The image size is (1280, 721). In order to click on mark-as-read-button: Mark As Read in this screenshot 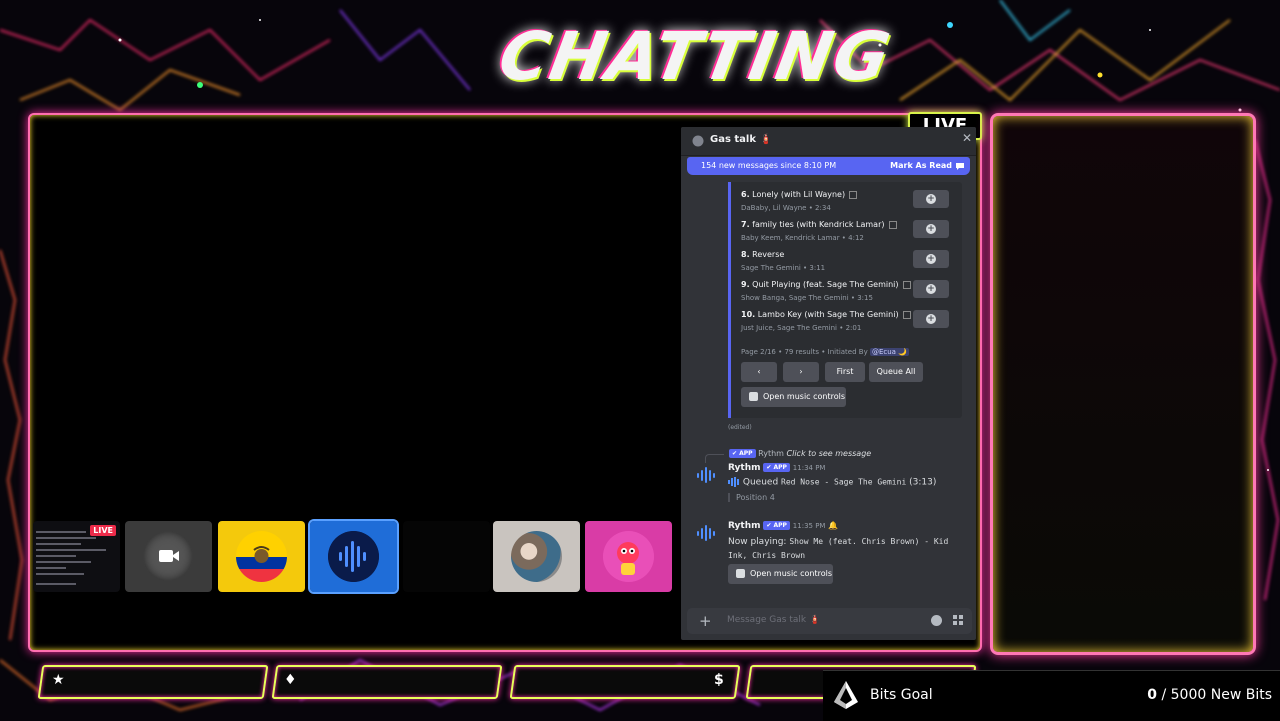, I will do `click(921, 166)`.